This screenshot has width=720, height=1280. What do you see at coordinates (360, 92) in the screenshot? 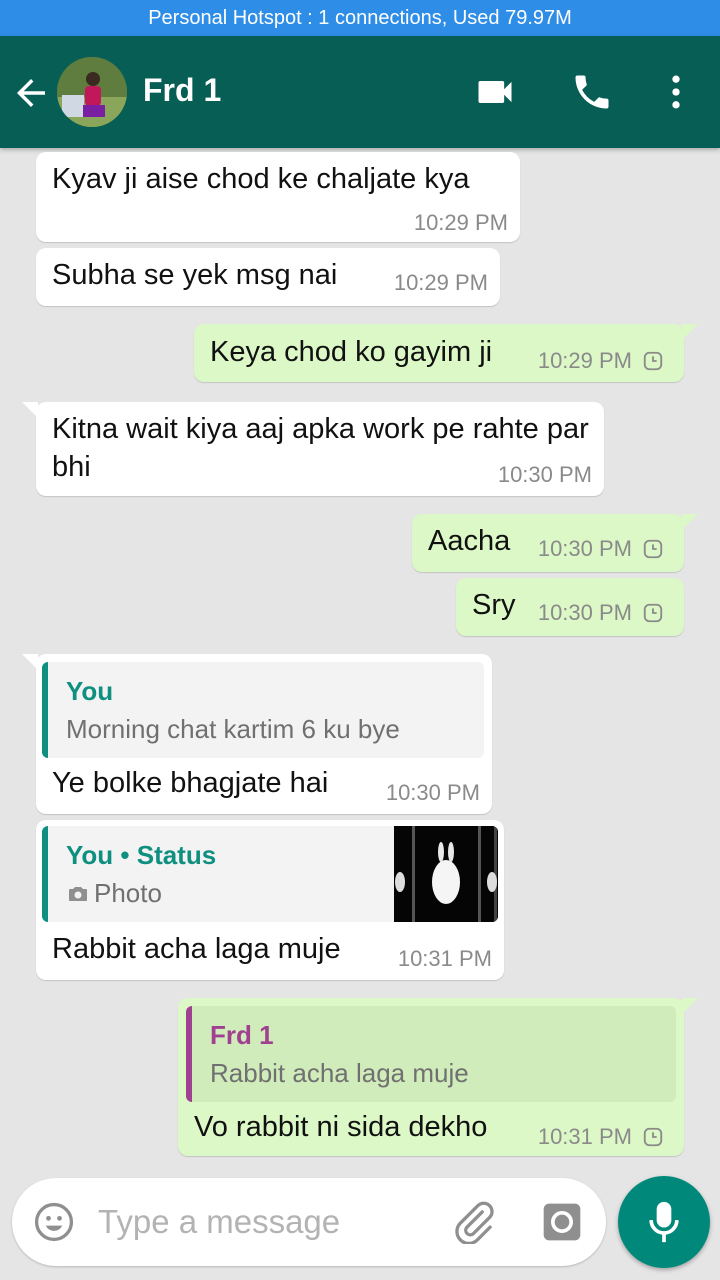
I see `chat-header: Frd 1` at bounding box center [360, 92].